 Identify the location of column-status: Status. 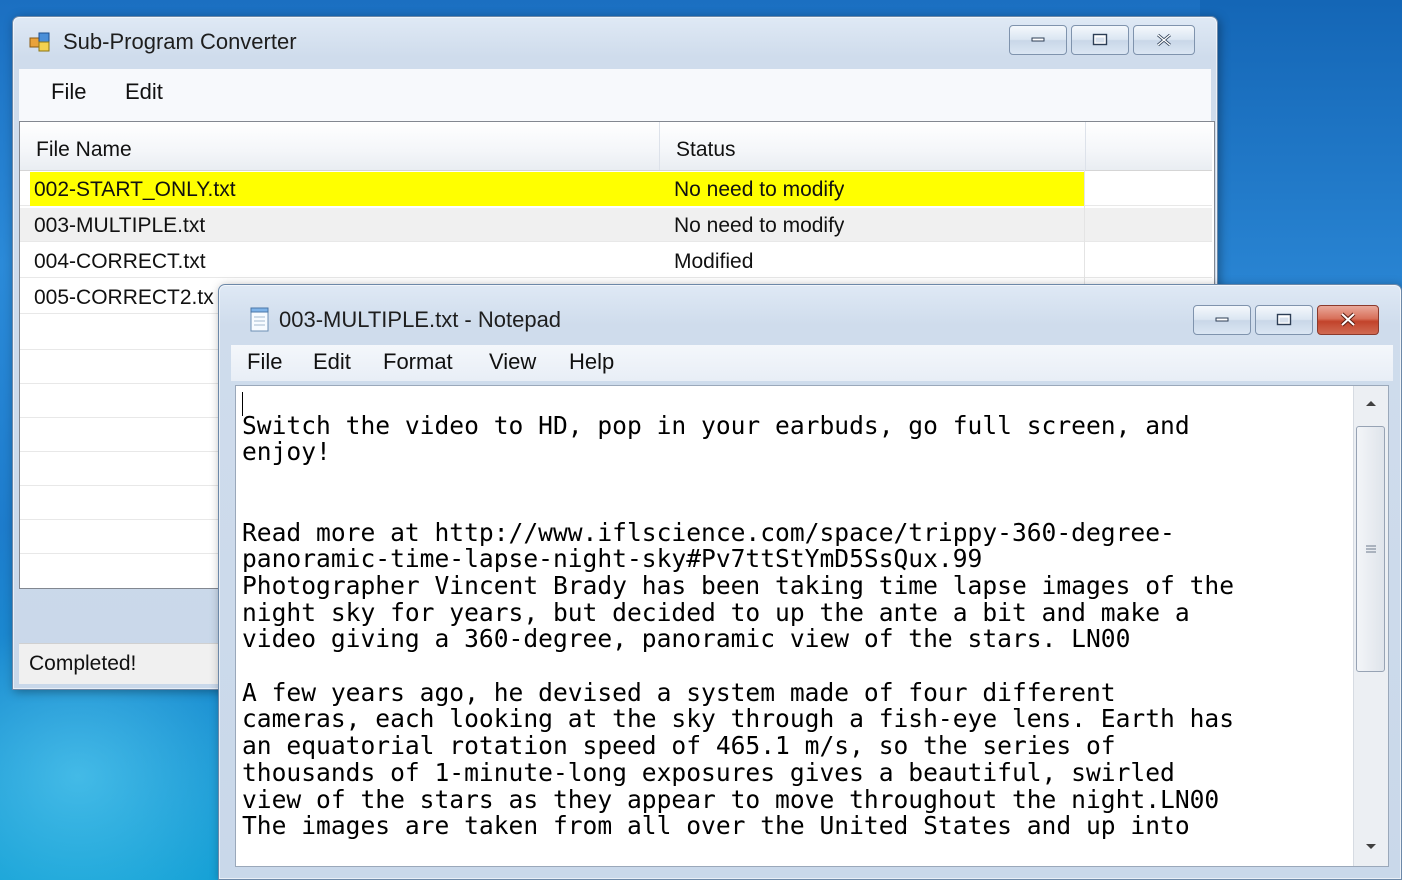
(873, 146).